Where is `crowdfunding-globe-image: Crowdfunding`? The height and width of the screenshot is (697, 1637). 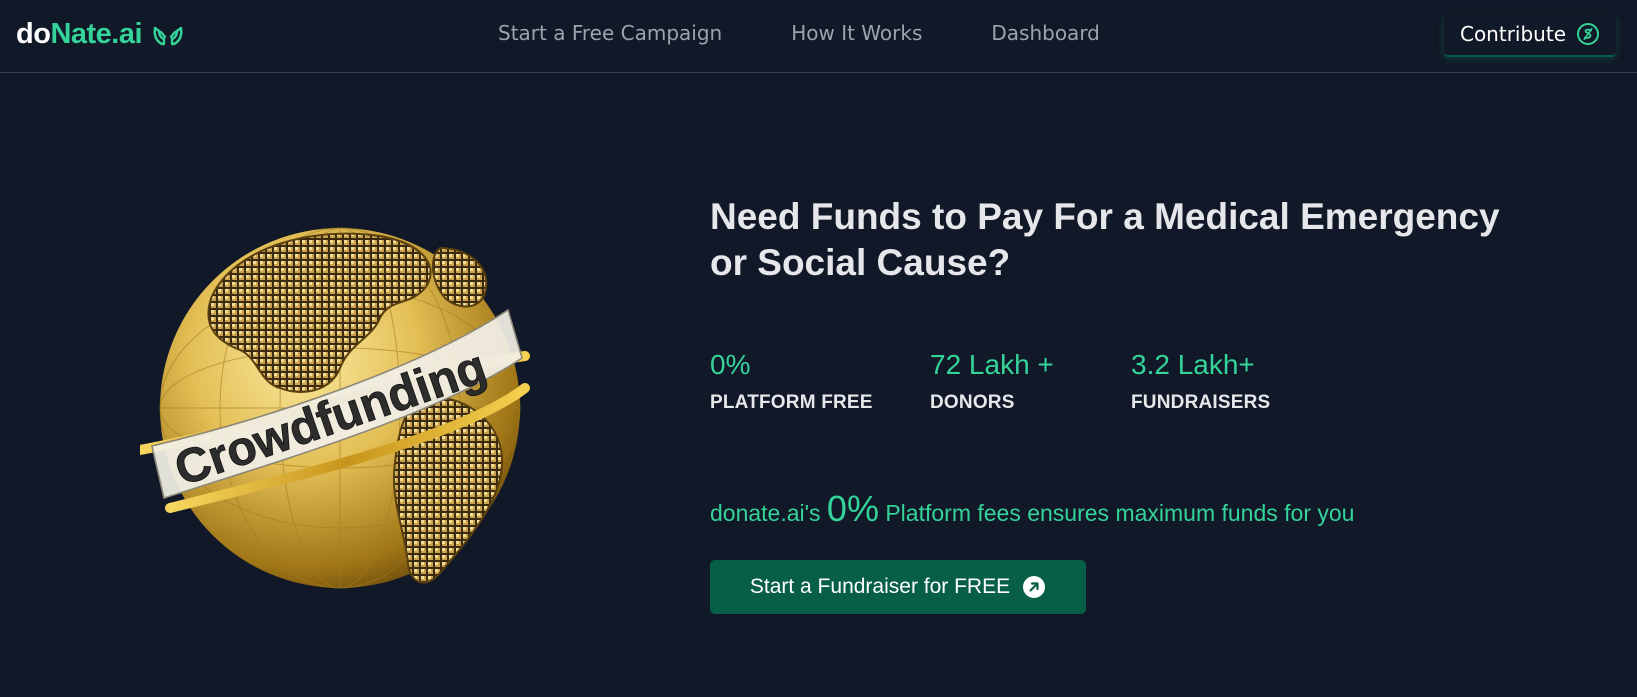 crowdfunding-globe-image: Crowdfunding is located at coordinates (343, 408).